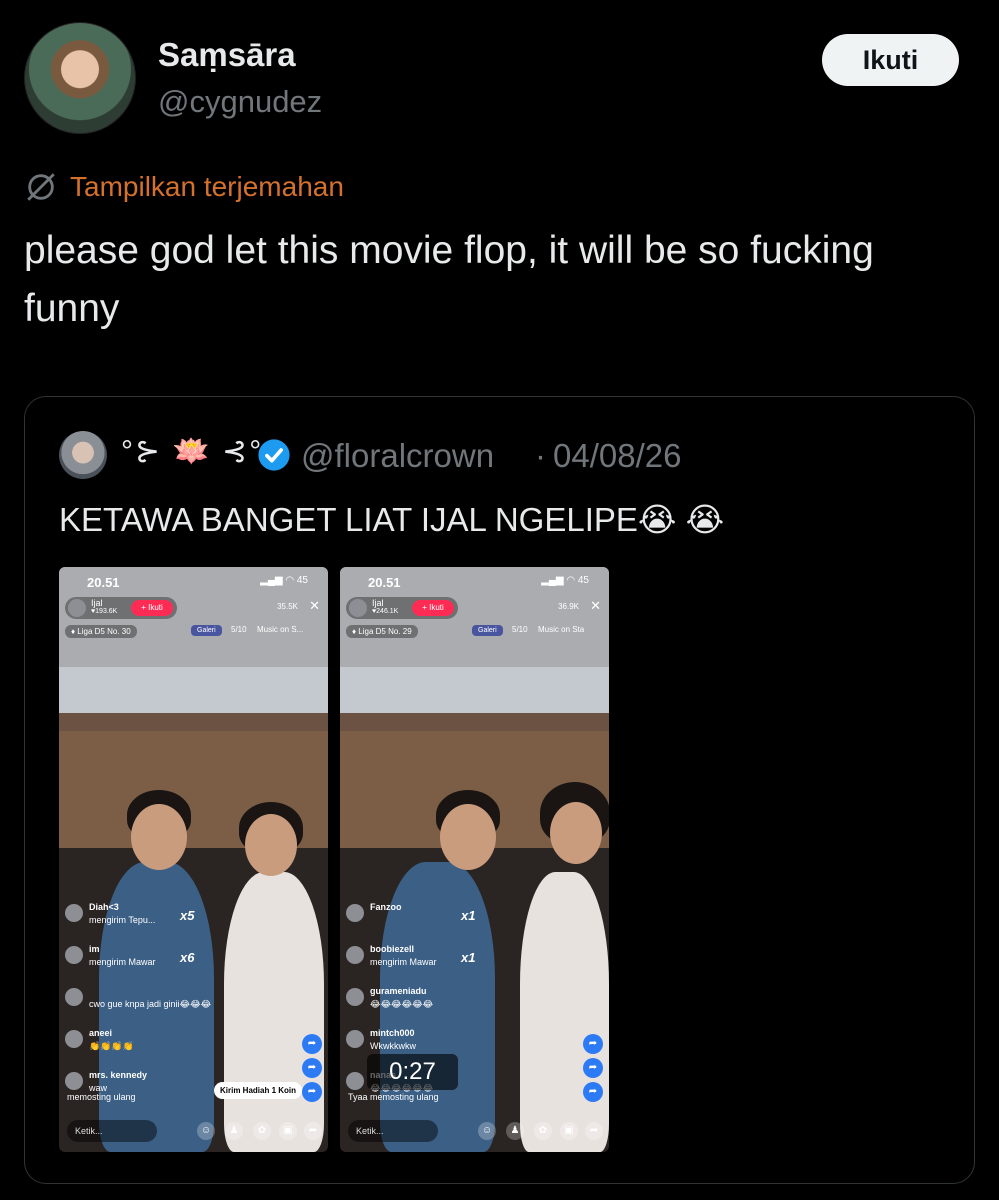 The width and height of the screenshot is (999, 1200). Describe the element at coordinates (150, 1004) in the screenshot. I see `comment-message: cwo gue knpa jadi ginii😂😂😂` at that location.